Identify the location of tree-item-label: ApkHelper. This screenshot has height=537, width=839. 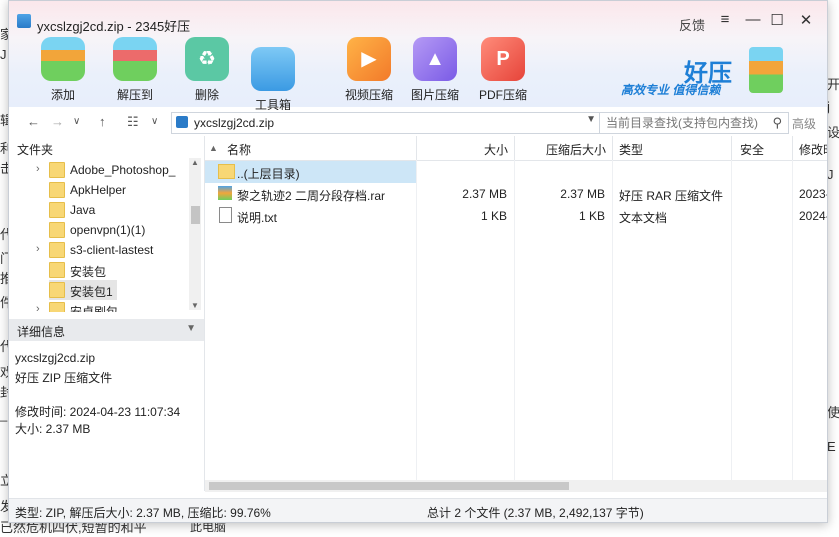
(98, 190).